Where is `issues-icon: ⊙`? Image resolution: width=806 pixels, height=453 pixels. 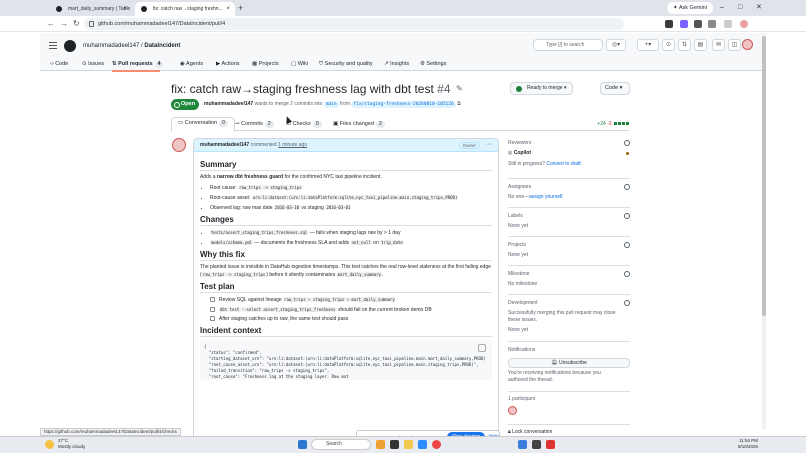 issues-icon: ⊙ is located at coordinates (668, 45).